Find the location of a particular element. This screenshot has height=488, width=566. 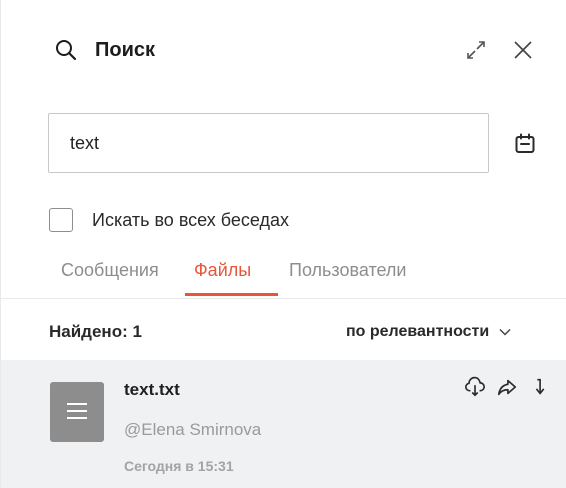

jump-icon is located at coordinates (541, 387).